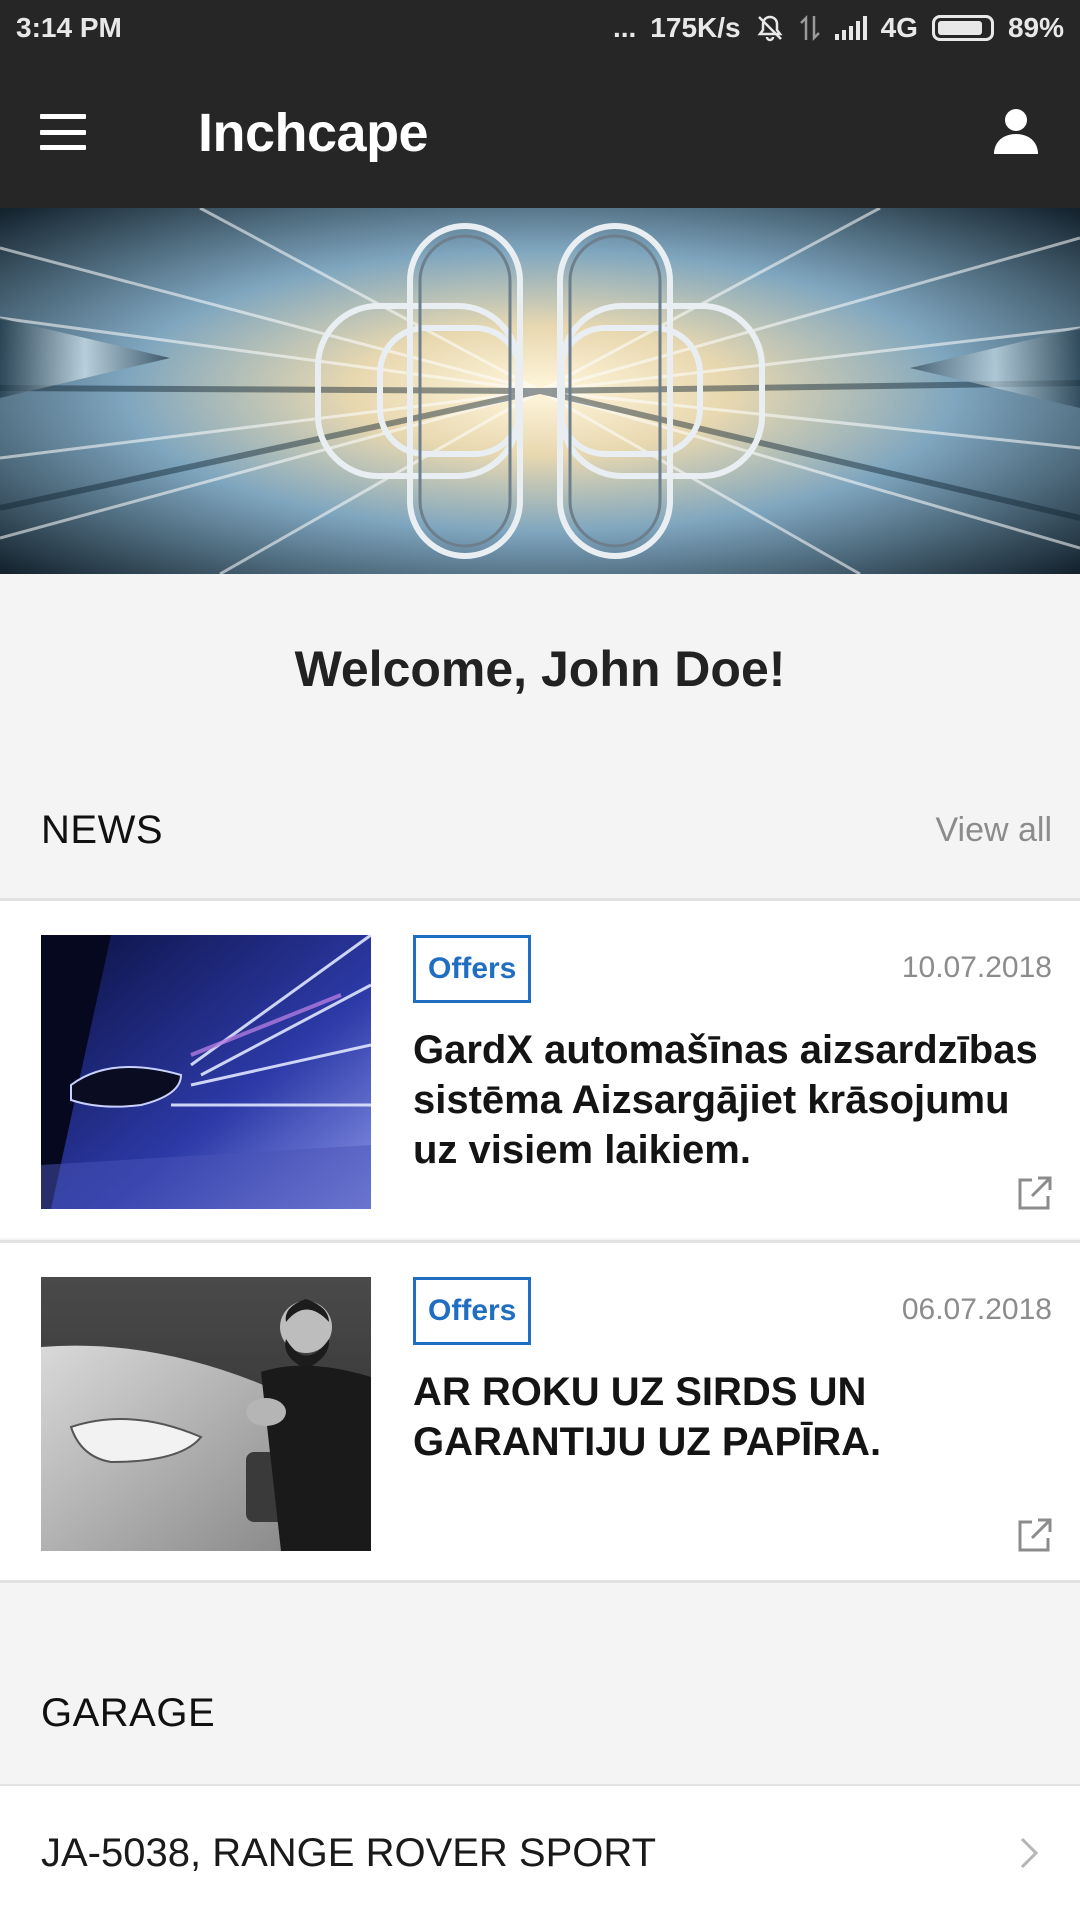 Image resolution: width=1080 pixels, height=1920 pixels. Describe the element at coordinates (102, 829) in the screenshot. I see `news-section-title: NEWS` at that location.